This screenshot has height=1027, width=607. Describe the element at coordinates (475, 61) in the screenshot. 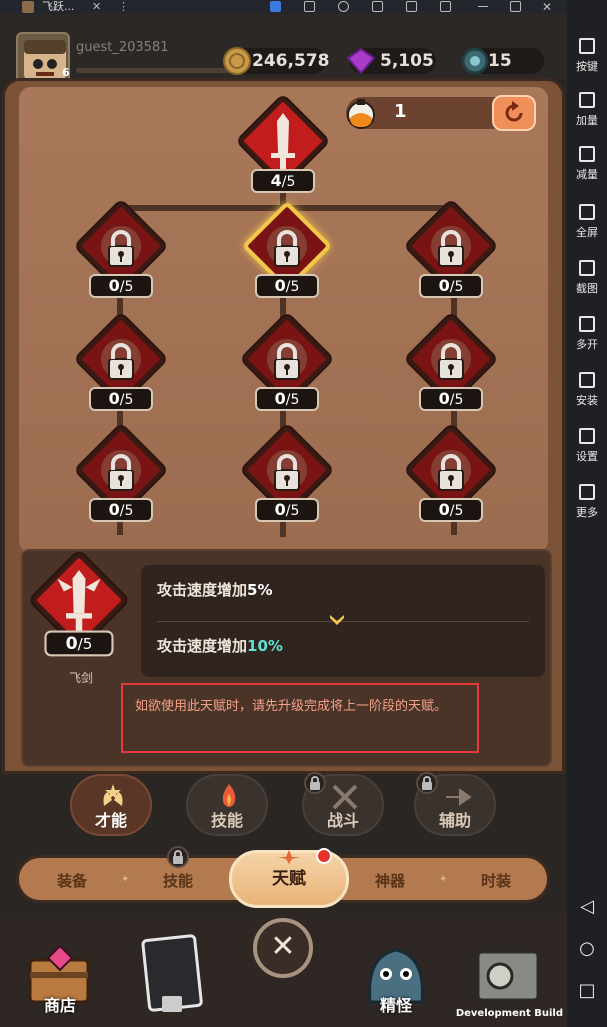

I see `gear-token-icon` at that location.